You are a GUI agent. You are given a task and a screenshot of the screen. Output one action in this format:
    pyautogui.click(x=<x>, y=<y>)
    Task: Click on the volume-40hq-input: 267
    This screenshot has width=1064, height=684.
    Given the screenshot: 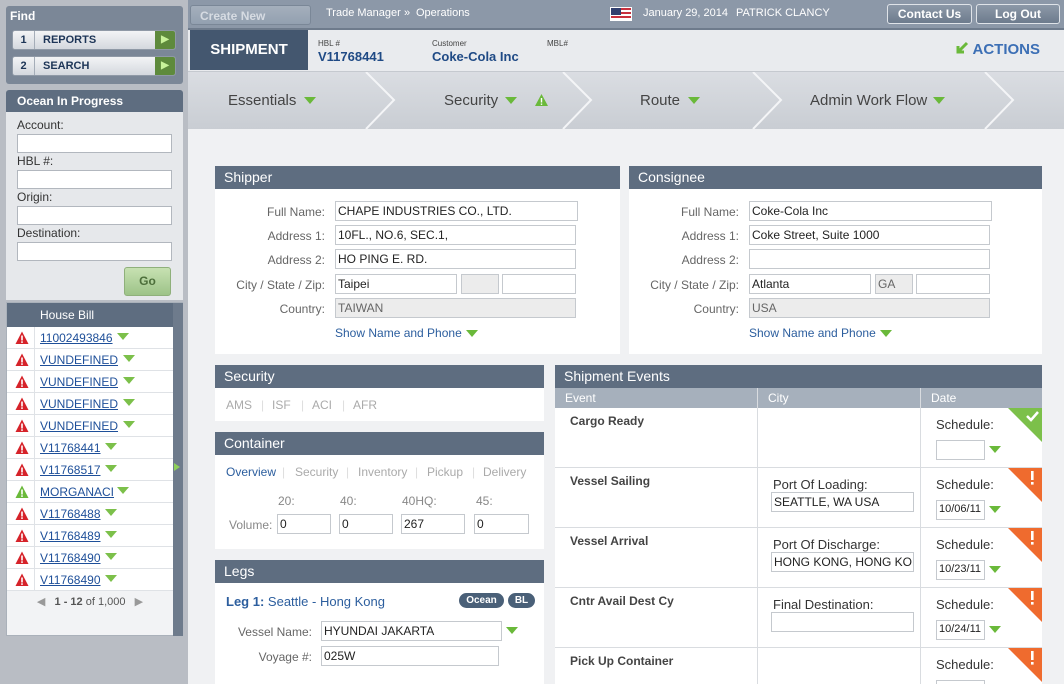 What is the action you would take?
    pyautogui.click(x=433, y=524)
    